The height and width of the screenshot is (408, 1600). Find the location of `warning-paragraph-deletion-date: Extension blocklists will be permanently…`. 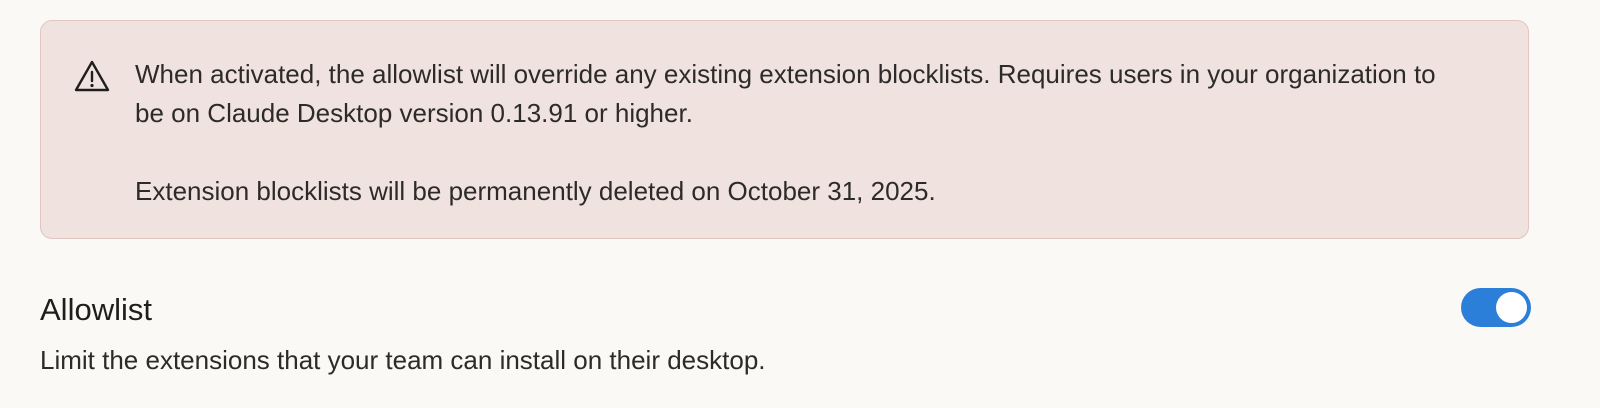

warning-paragraph-deletion-date: Extension blocklists will be permanently… is located at coordinates (535, 191).